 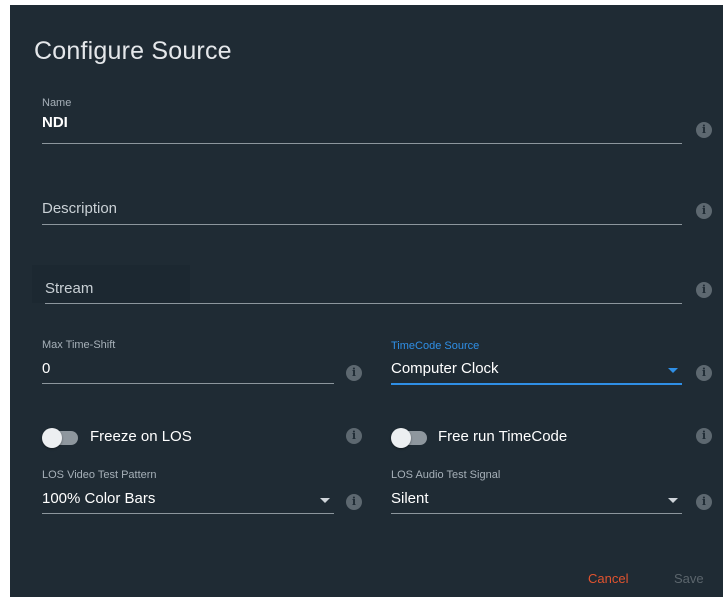 What do you see at coordinates (354, 436) in the screenshot?
I see `freeze-on-los-info-icon: i` at bounding box center [354, 436].